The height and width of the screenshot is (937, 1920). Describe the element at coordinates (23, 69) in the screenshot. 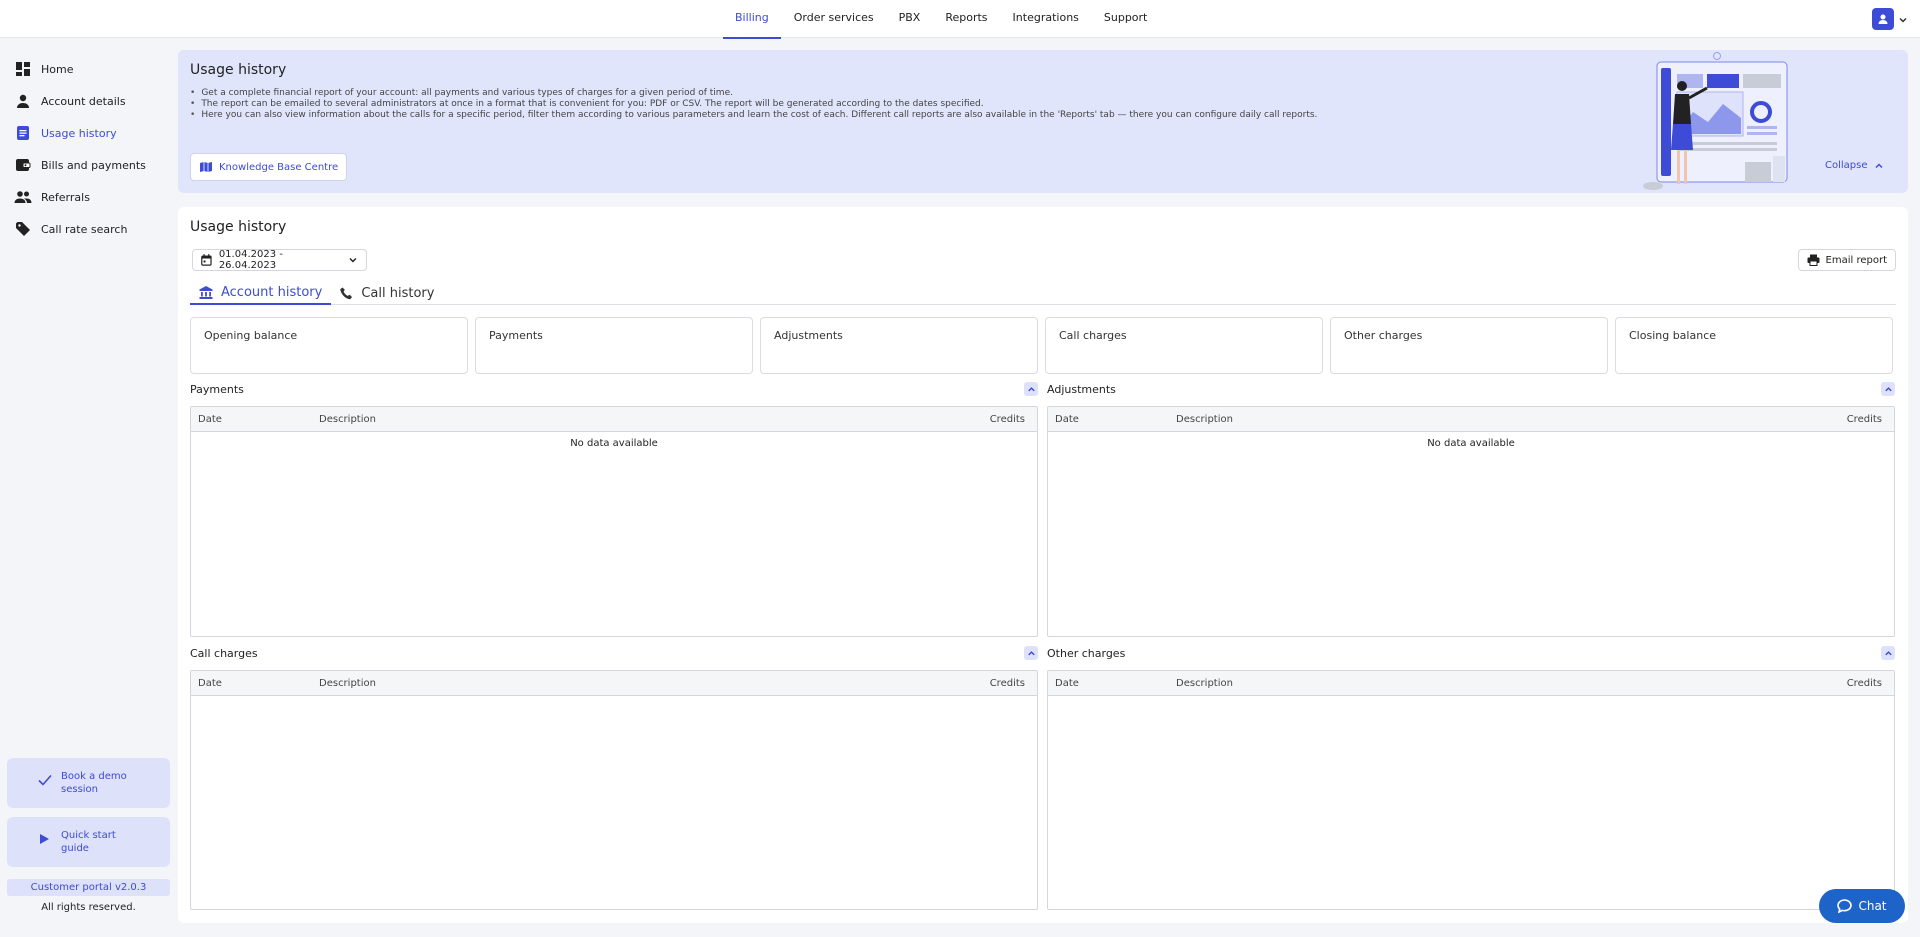

I see `dashboard-icon` at that location.